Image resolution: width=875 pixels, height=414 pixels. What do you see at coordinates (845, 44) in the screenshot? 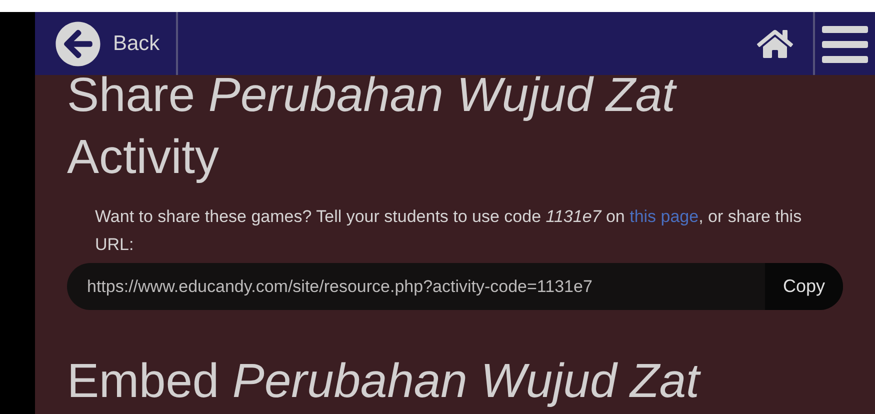
I see `menu-icon` at bounding box center [845, 44].